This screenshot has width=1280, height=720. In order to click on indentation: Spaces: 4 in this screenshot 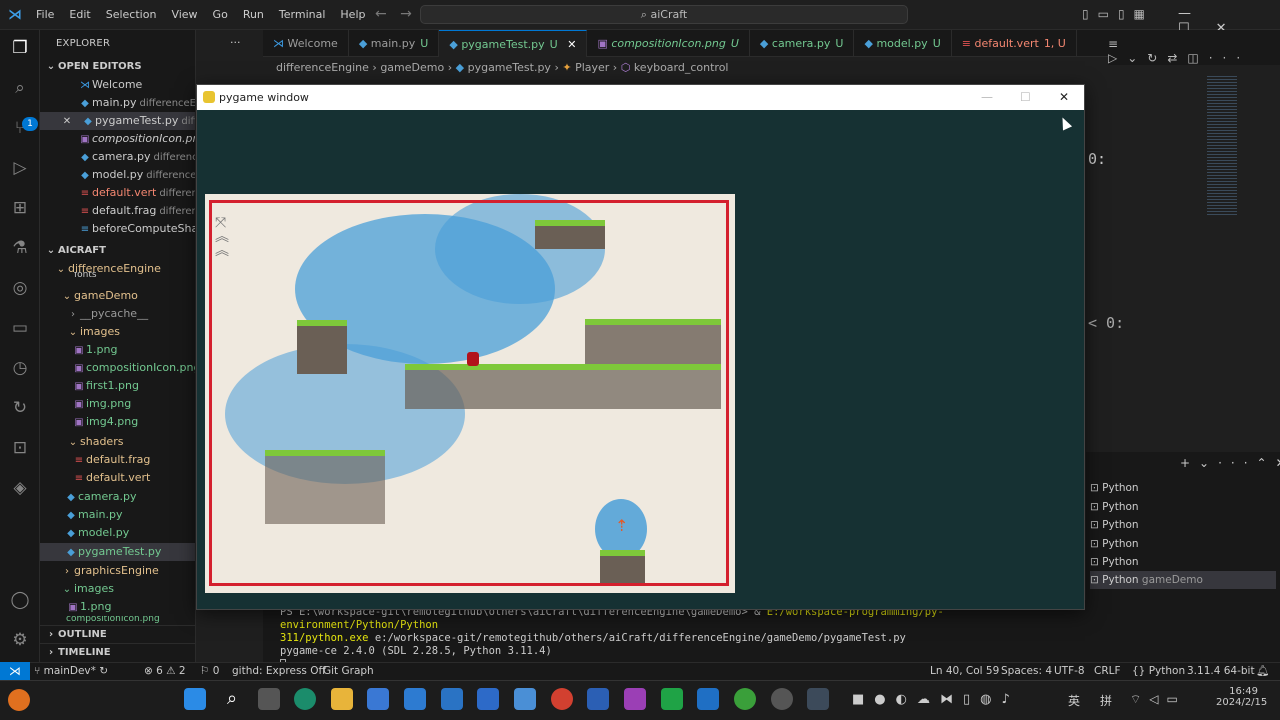, I will do `click(1026, 671)`.